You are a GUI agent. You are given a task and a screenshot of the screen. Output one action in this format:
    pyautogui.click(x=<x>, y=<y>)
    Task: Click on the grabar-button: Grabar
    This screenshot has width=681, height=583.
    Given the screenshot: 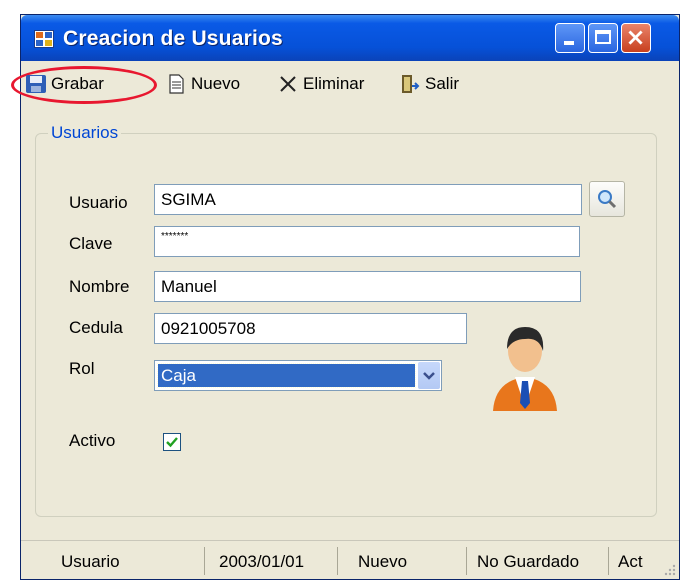 What is the action you would take?
    pyautogui.click(x=84, y=85)
    